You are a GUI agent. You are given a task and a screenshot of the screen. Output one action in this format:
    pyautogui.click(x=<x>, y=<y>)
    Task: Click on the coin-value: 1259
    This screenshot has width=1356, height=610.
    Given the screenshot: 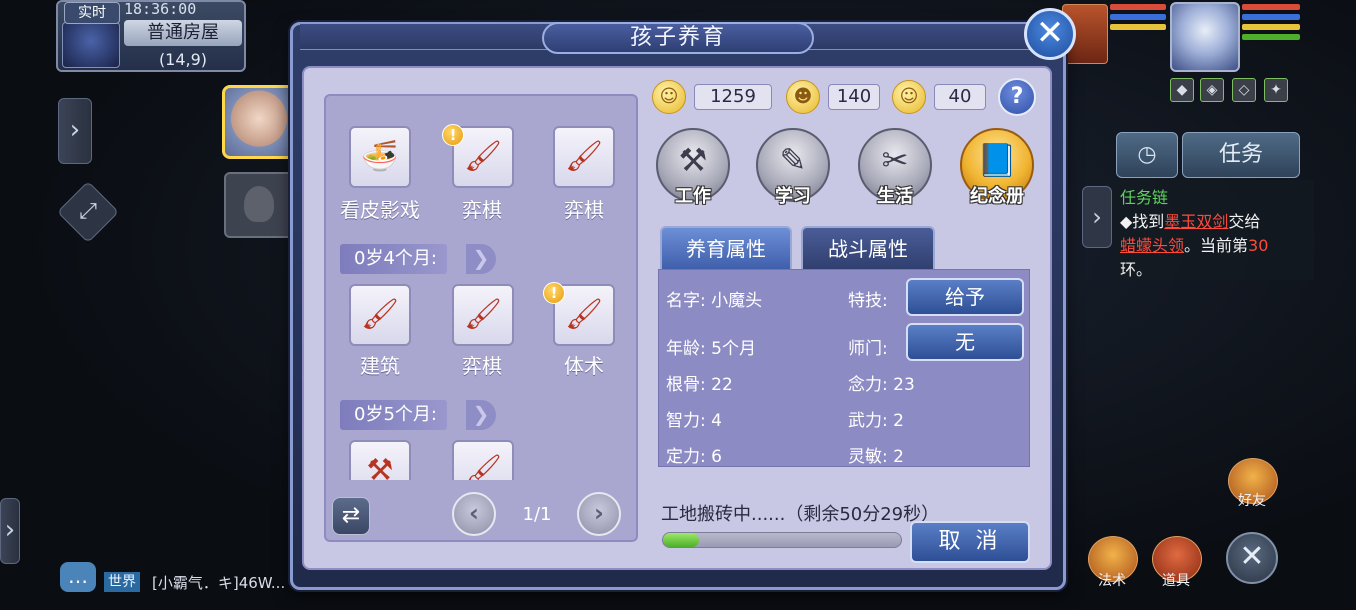 What is the action you would take?
    pyautogui.click(x=733, y=97)
    